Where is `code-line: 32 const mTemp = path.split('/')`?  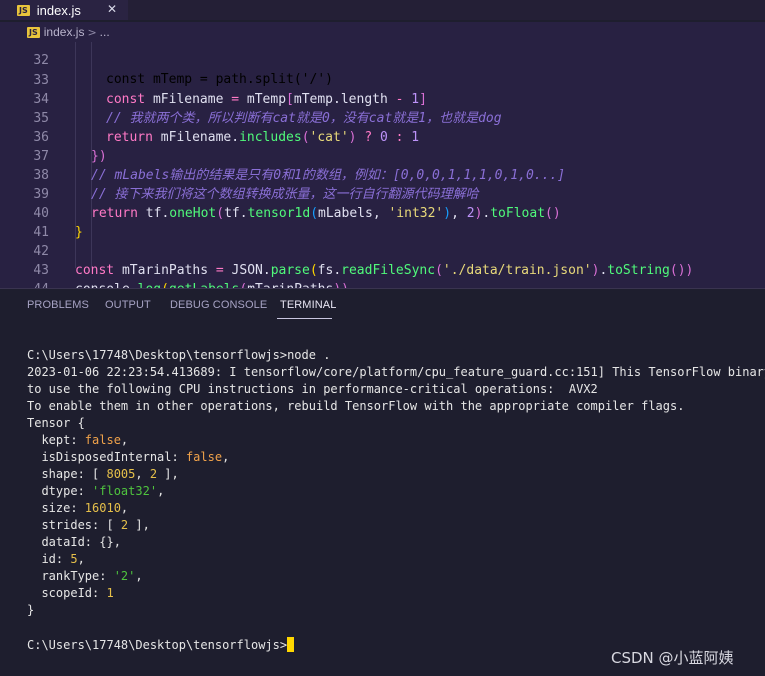
code-line: 32 const mTemp = path.split('/') is located at coordinates (382, 64).